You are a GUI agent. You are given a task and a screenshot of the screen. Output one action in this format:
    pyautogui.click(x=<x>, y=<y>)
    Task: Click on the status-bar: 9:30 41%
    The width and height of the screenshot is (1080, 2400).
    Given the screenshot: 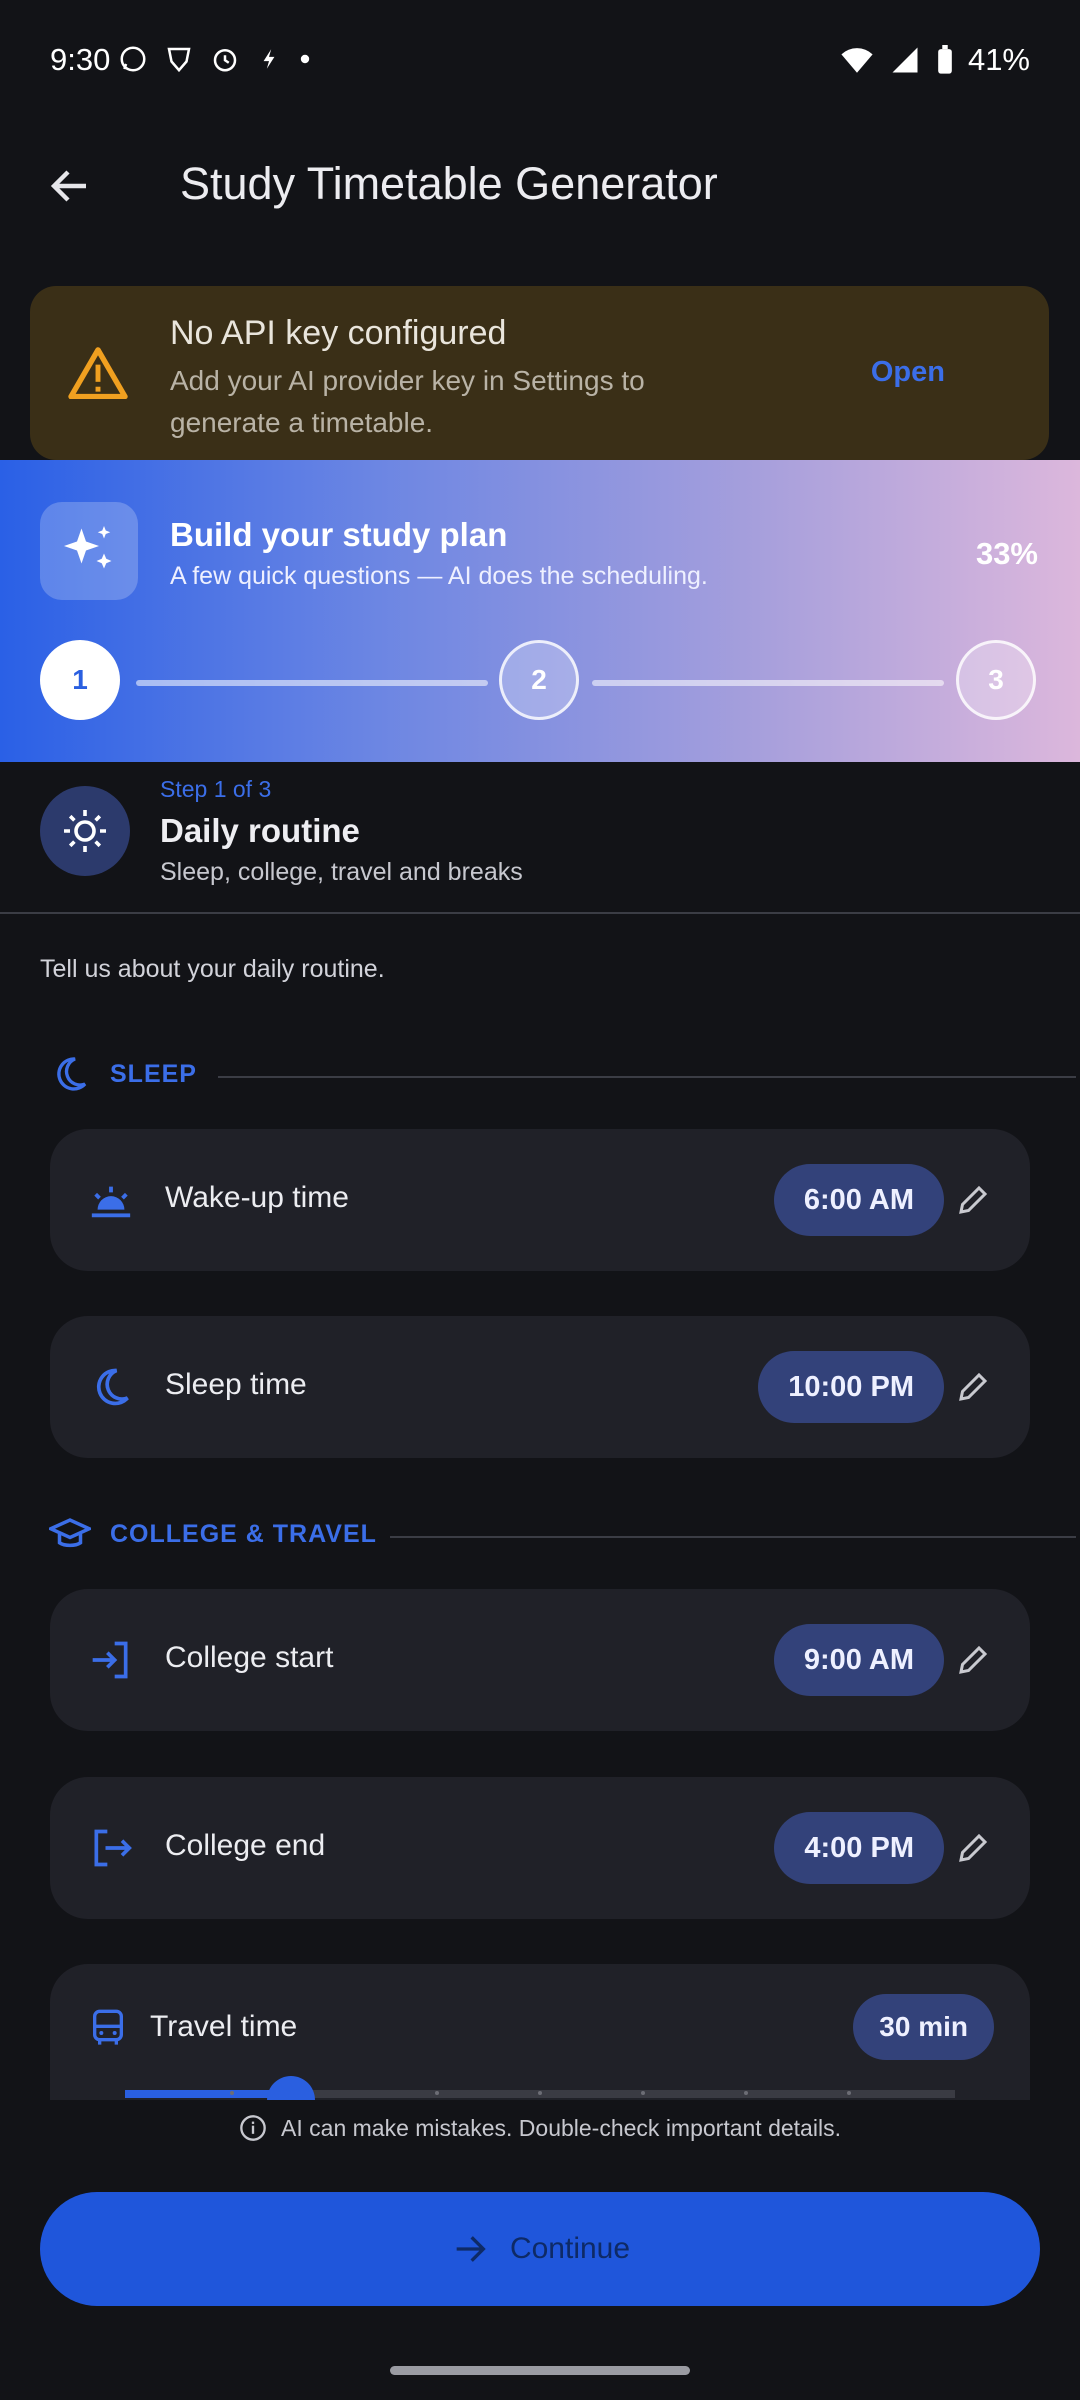 What is the action you would take?
    pyautogui.click(x=540, y=60)
    